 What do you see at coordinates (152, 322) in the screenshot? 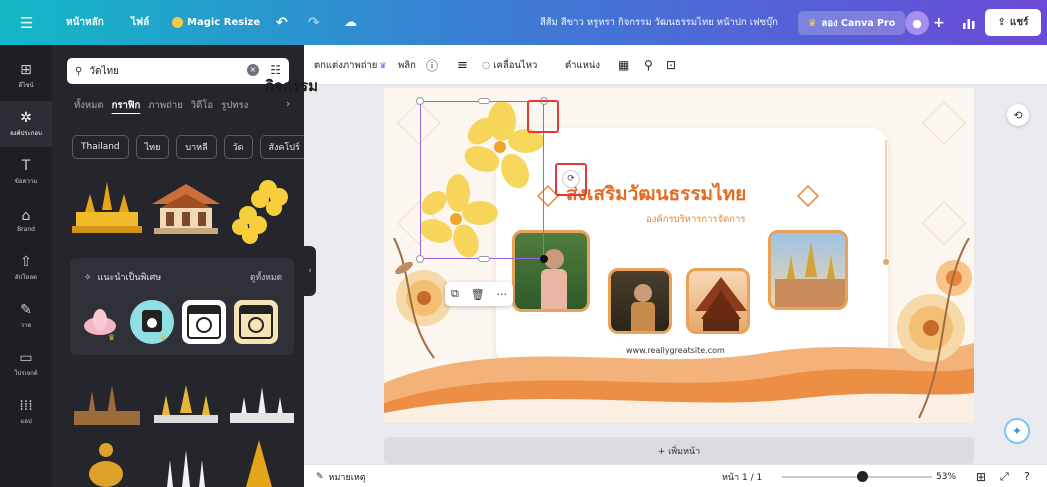
I see `suggestion-calendar-circle: ♛` at bounding box center [152, 322].